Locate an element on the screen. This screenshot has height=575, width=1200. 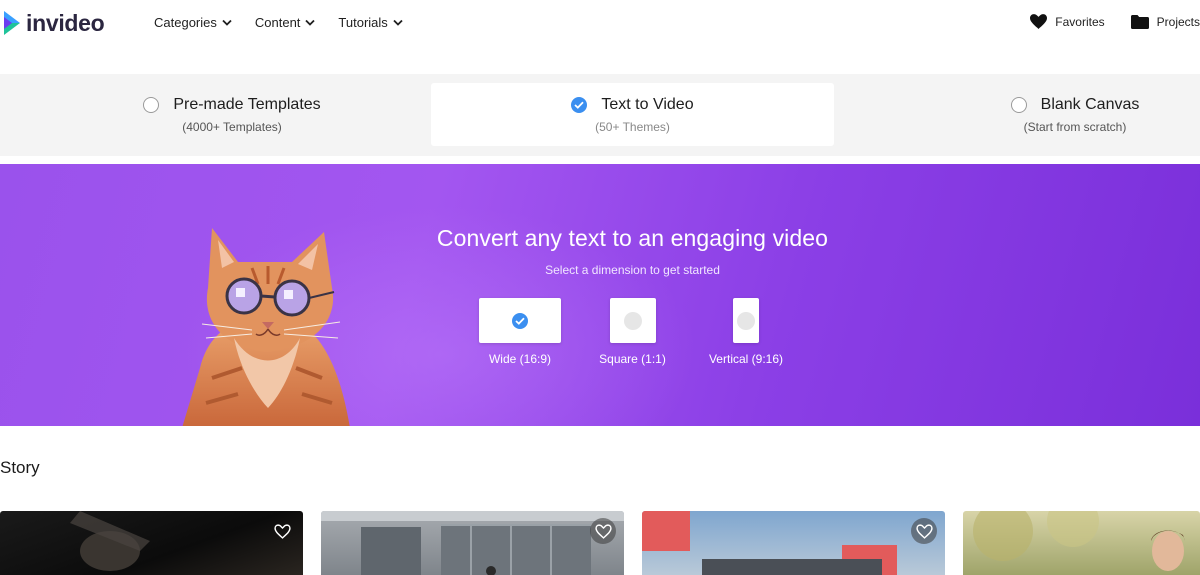
main-nav: Categories Content Tutorials is located at coordinates (290, 22).